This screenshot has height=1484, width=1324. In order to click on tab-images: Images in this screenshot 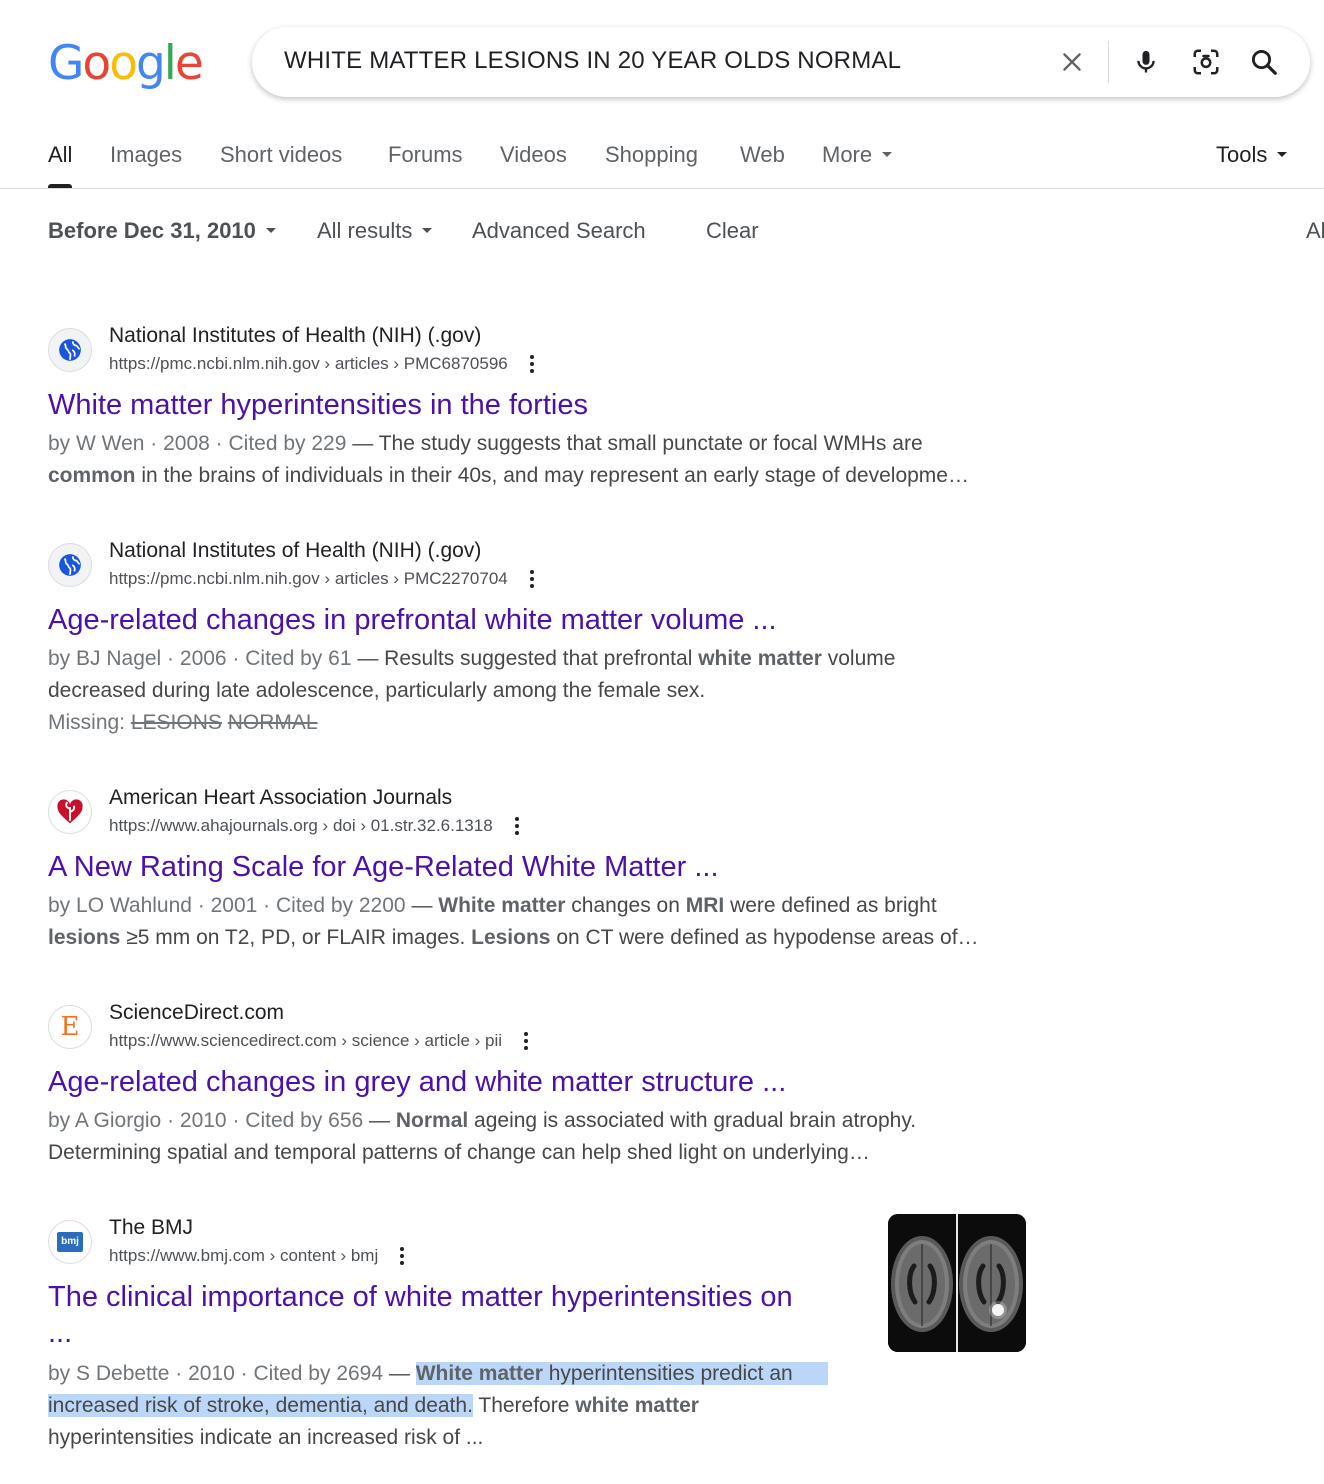, I will do `click(146, 165)`.